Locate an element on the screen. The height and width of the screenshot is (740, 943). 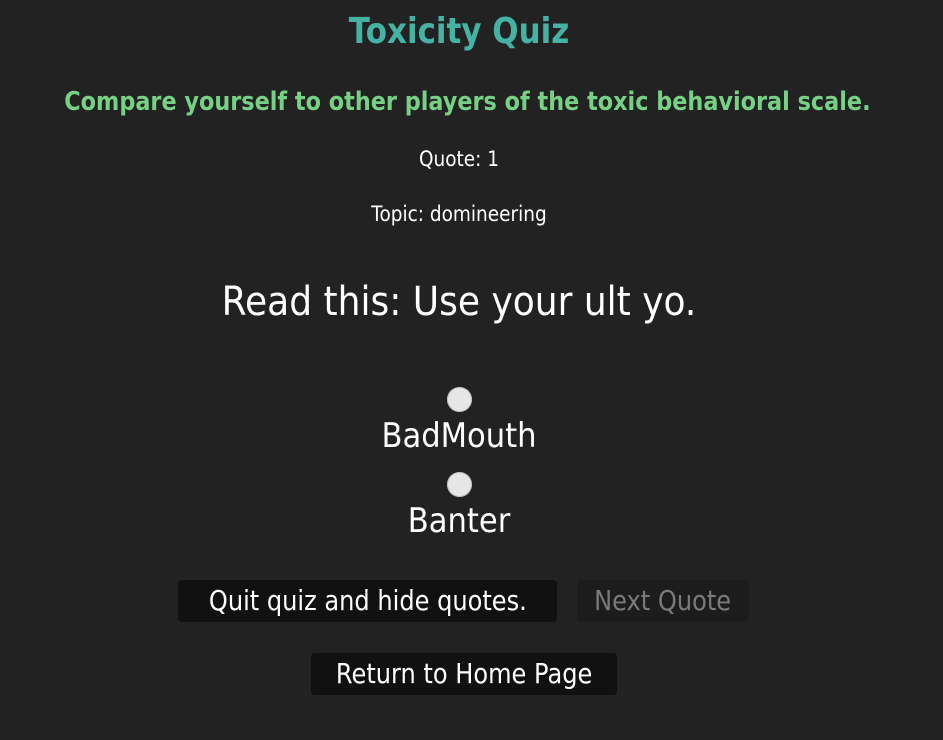
next-quote-button-label: Next Quote is located at coordinates (663, 600).